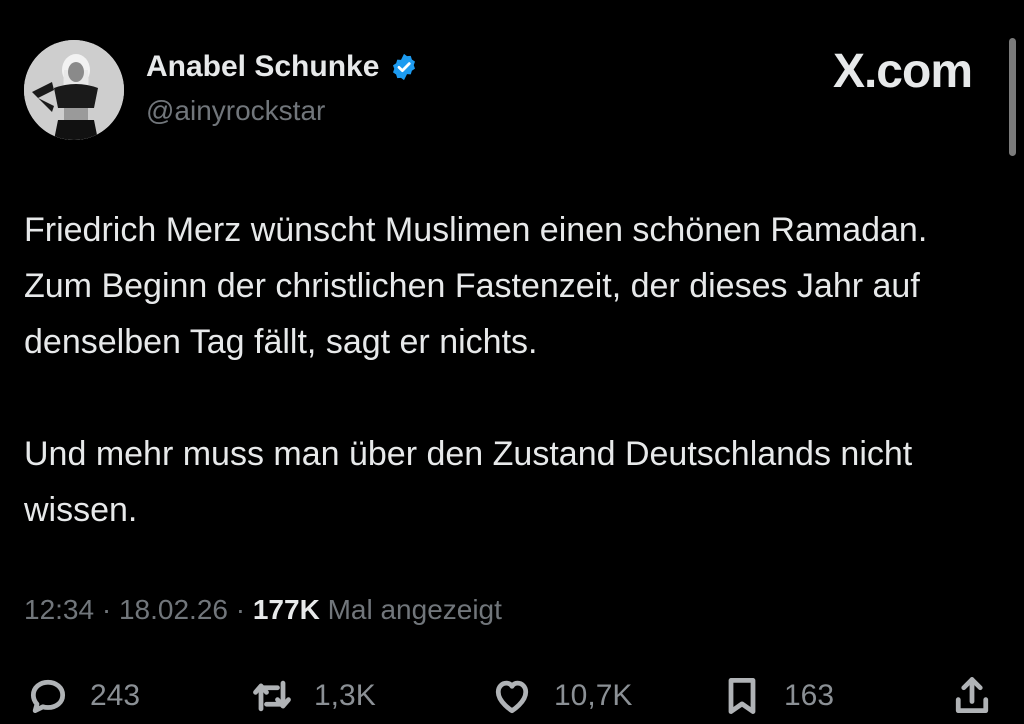  I want to click on action-bar: 243 1,3K 10,7K 163, so click(512, 694).